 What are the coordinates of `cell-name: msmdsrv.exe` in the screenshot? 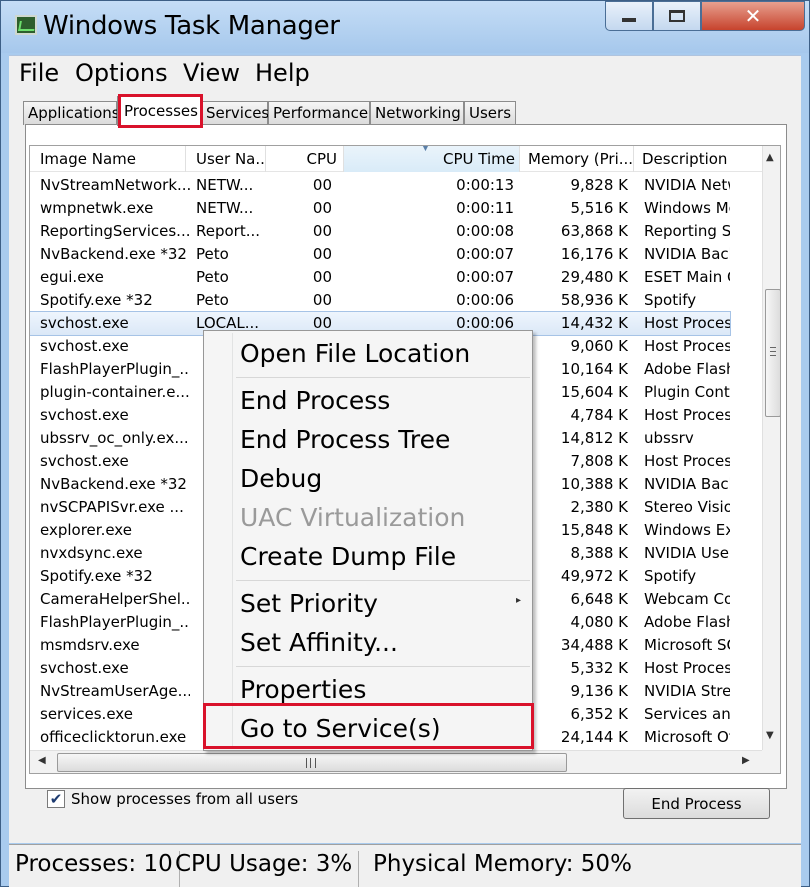 It's located at (90, 645).